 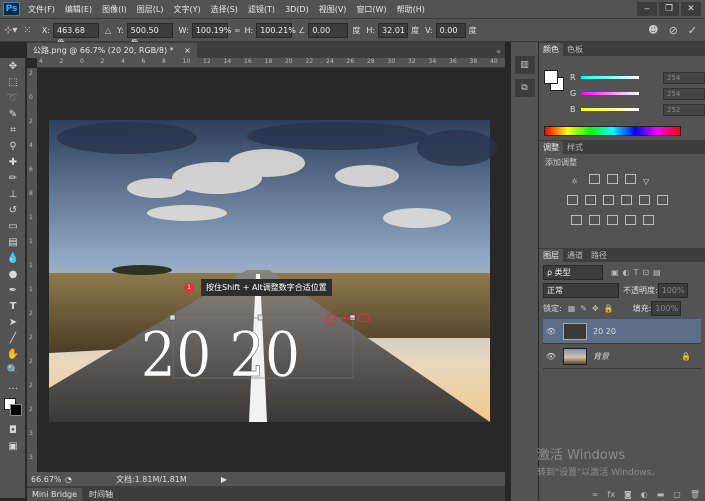 I want to click on new-adjustment-icon: ◐, so click(x=644, y=494).